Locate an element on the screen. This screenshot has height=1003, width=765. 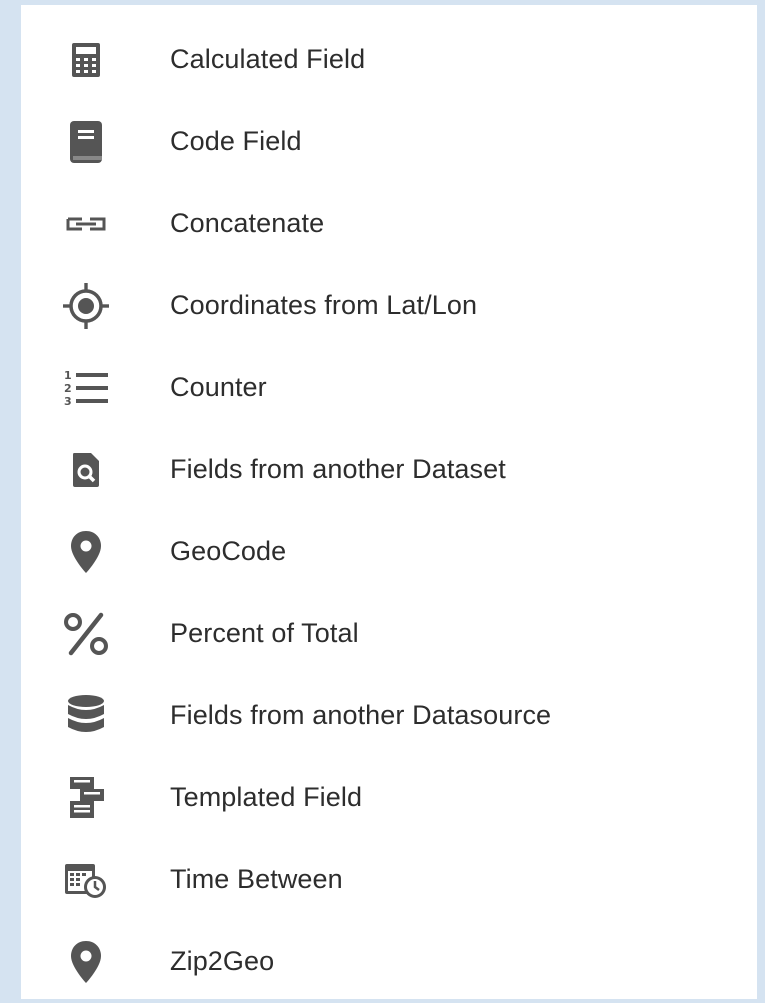
numbered-list-icon: 1 2 3 is located at coordinates (86, 388).